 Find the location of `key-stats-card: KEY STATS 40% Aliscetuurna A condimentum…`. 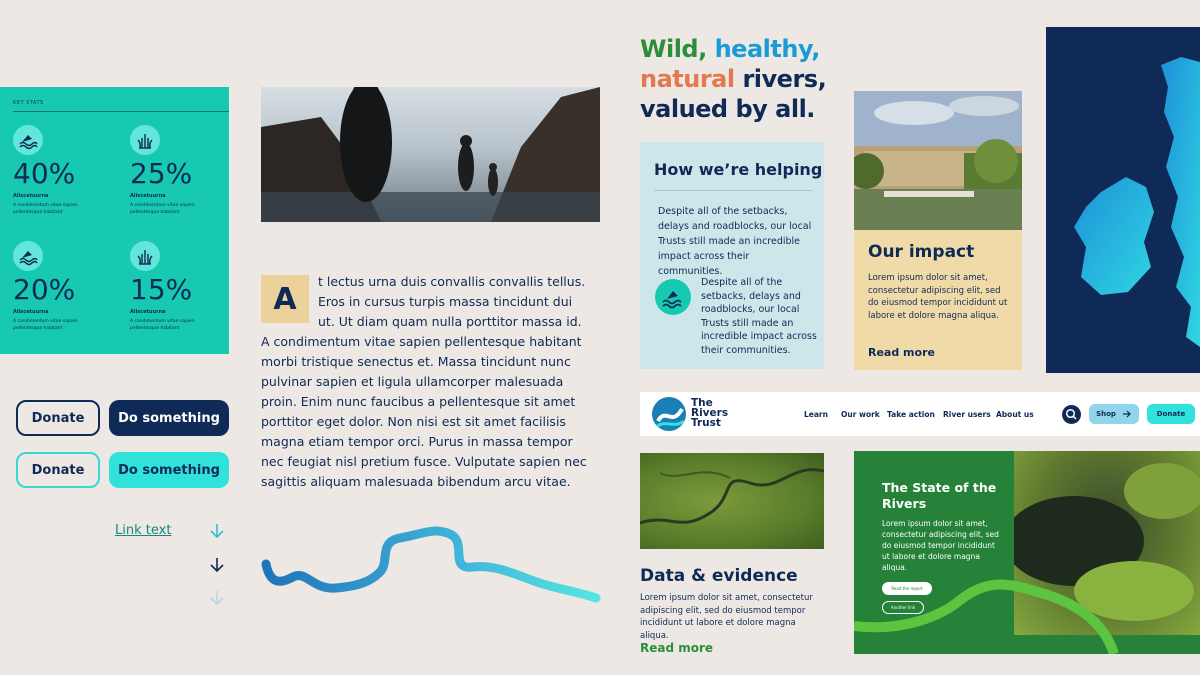

key-stats-card: KEY STATS 40% Aliscetuurna A condimentum… is located at coordinates (114, 220).